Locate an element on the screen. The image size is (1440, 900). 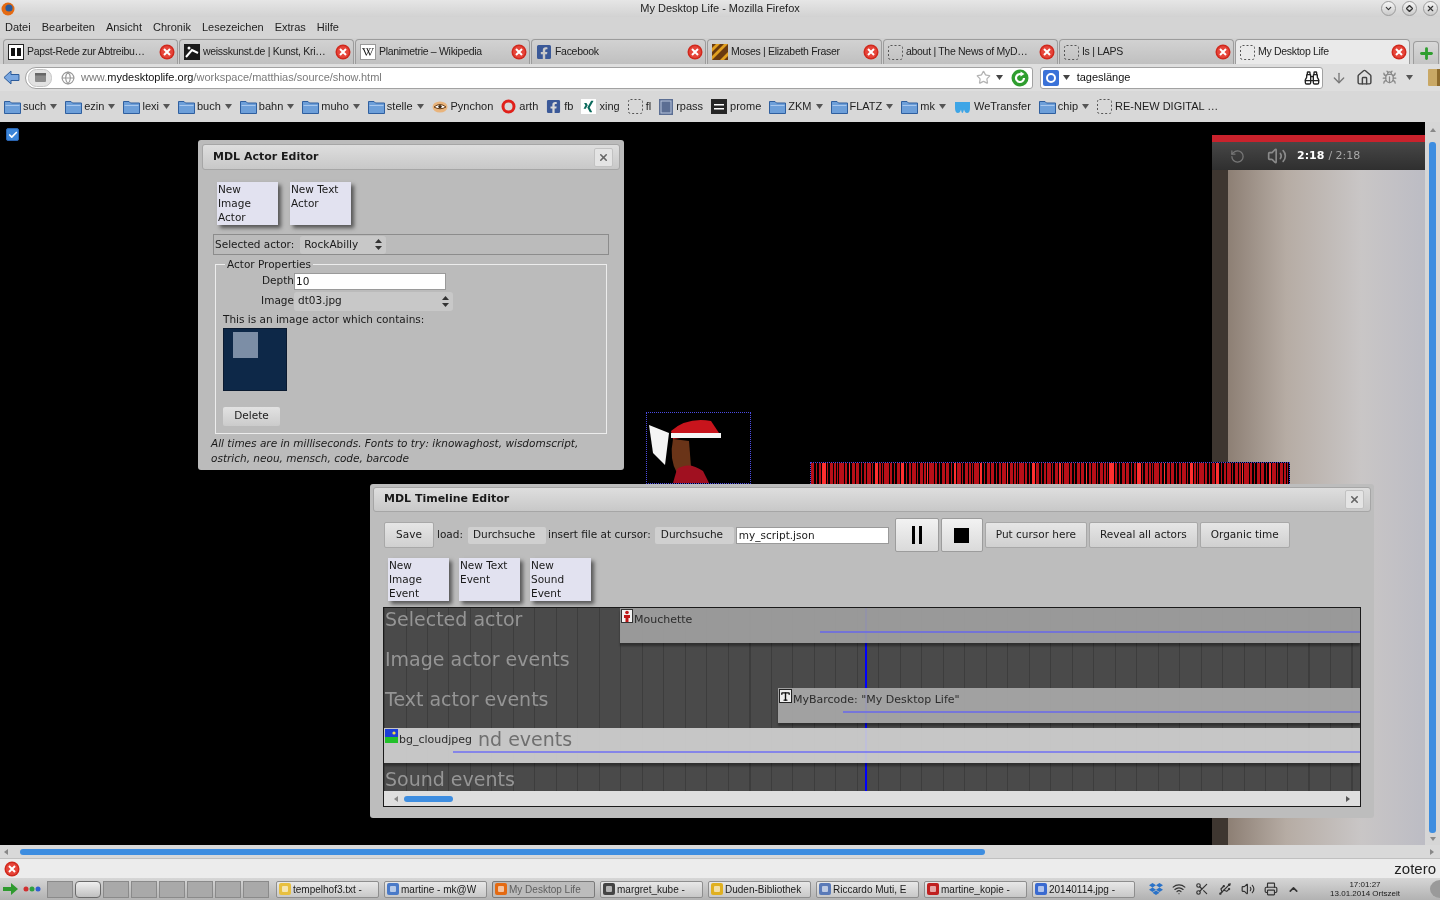
new-actor-button: New Text Actor is located at coordinates (320, 203).